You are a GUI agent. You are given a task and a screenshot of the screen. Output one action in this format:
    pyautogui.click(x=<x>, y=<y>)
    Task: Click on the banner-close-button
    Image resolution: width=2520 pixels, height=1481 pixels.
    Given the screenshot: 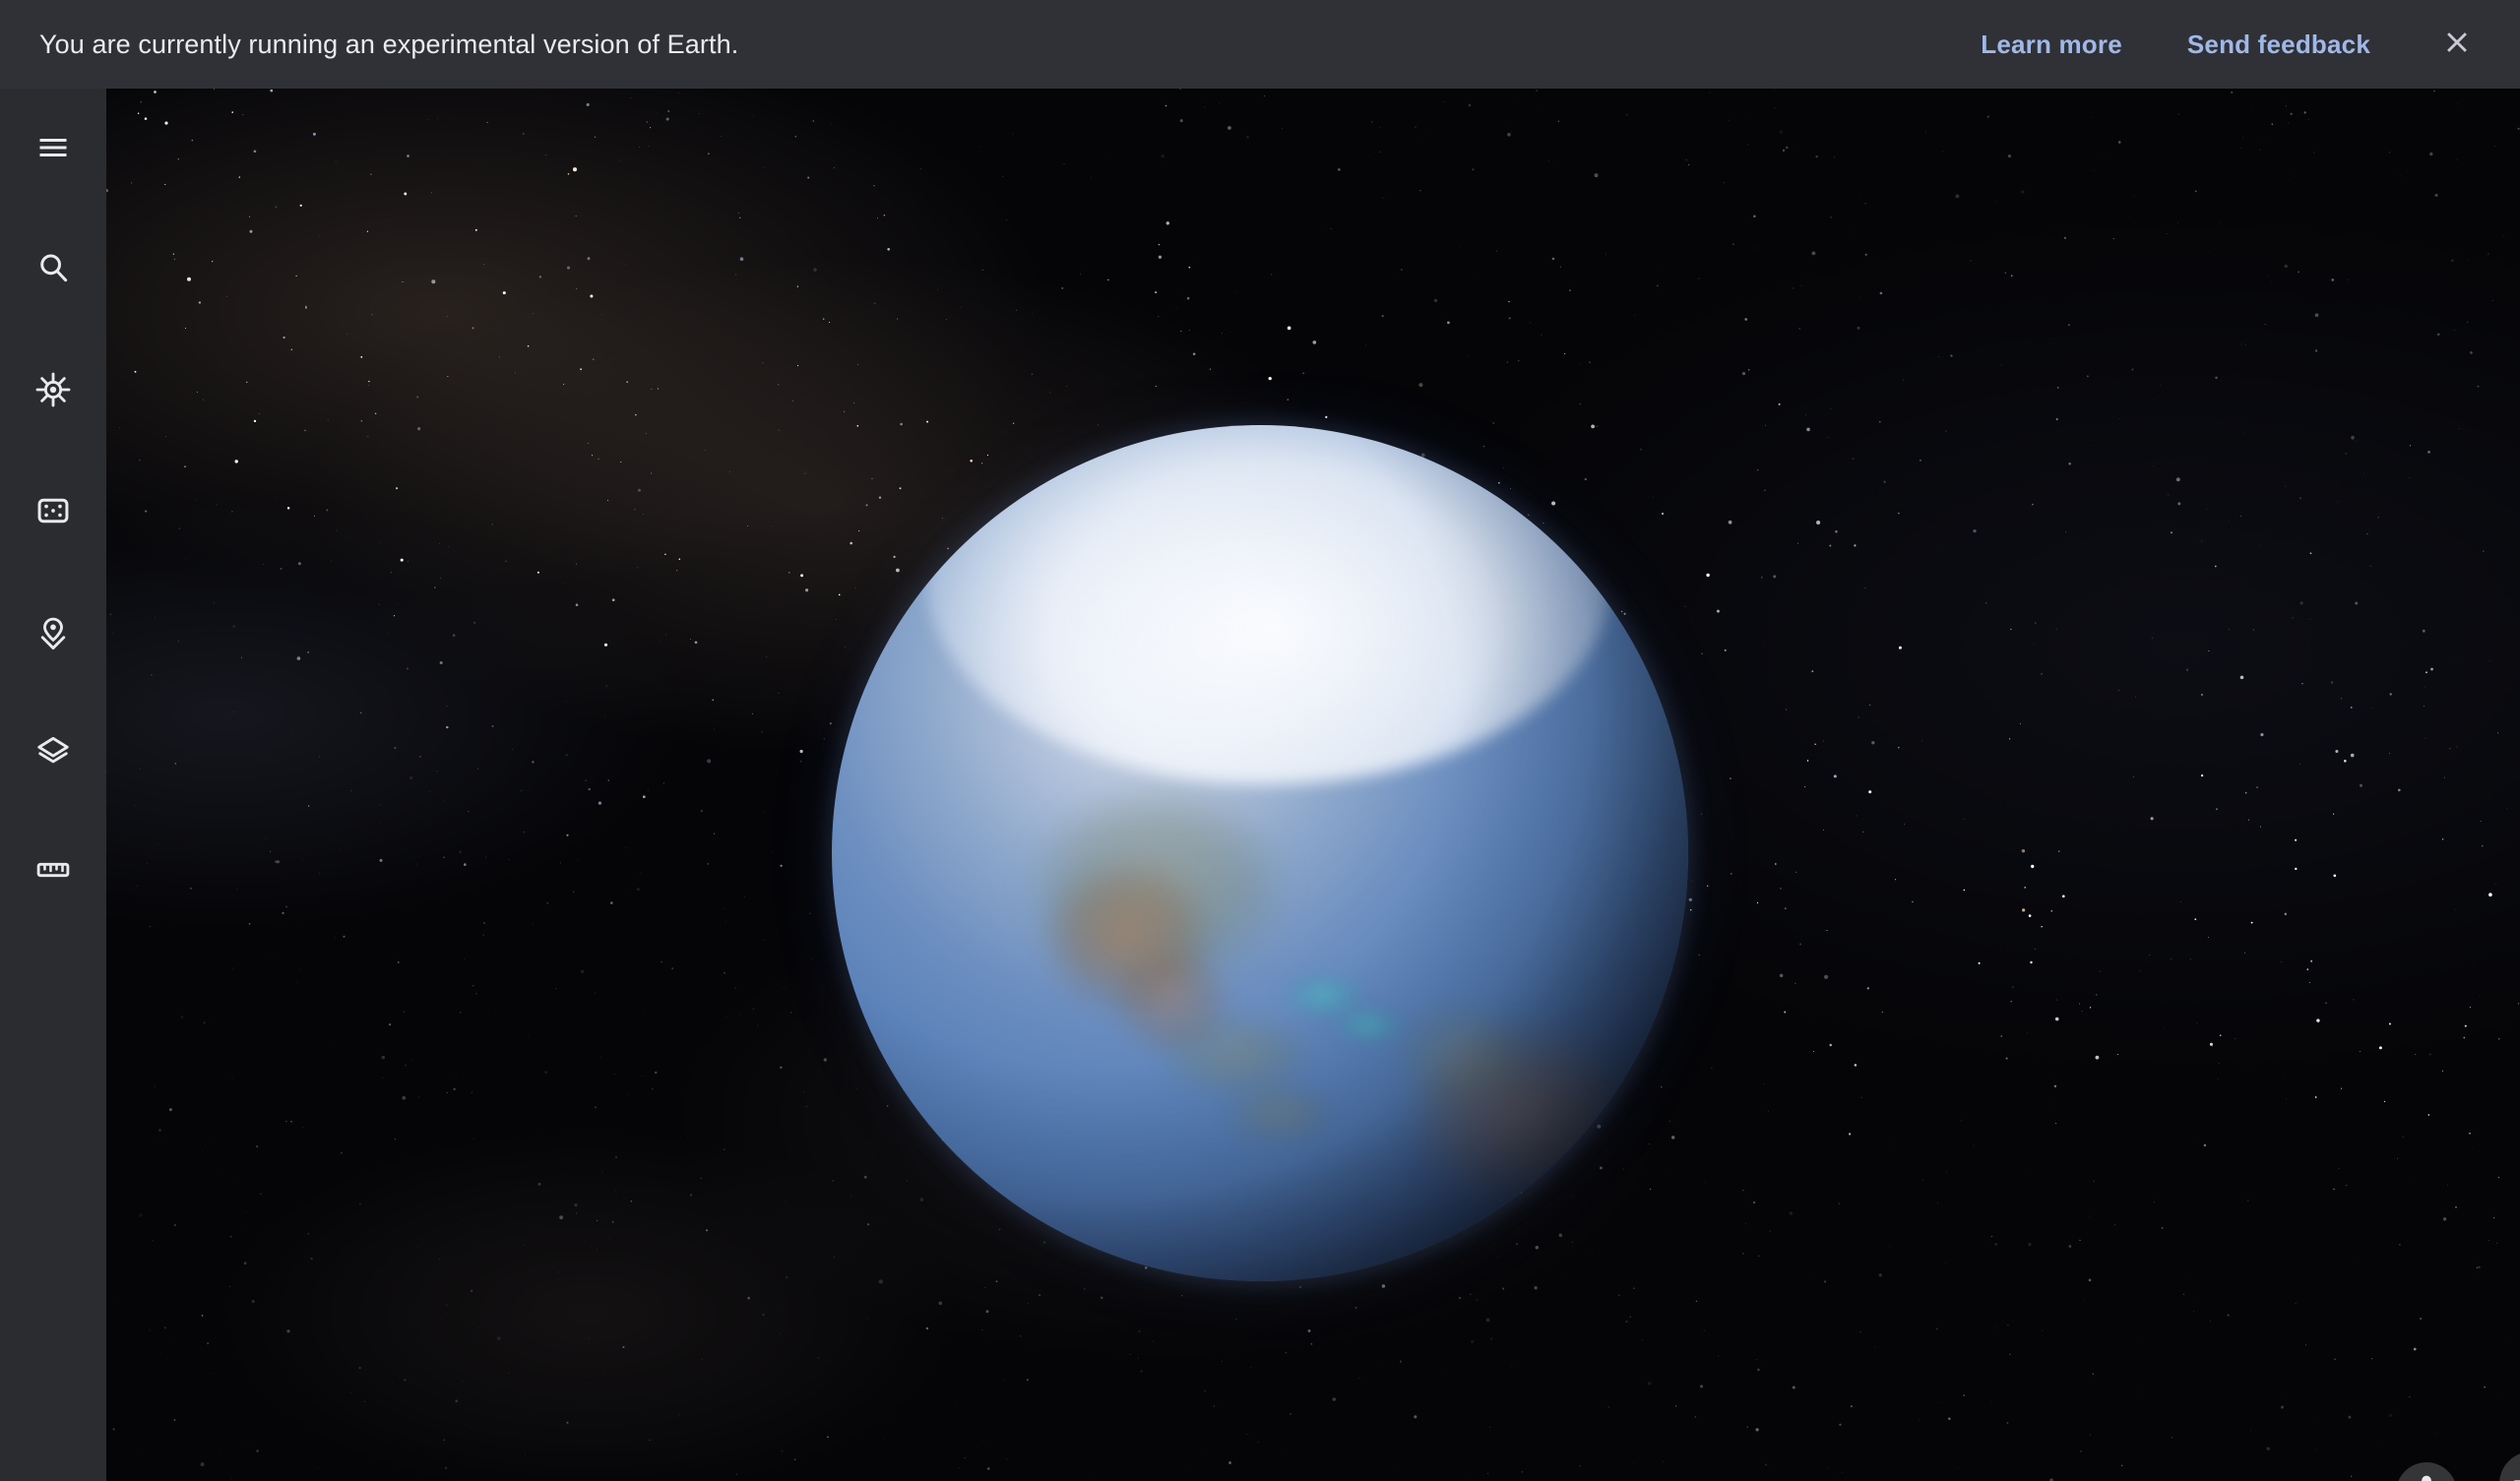 What is the action you would take?
    pyautogui.click(x=2457, y=44)
    